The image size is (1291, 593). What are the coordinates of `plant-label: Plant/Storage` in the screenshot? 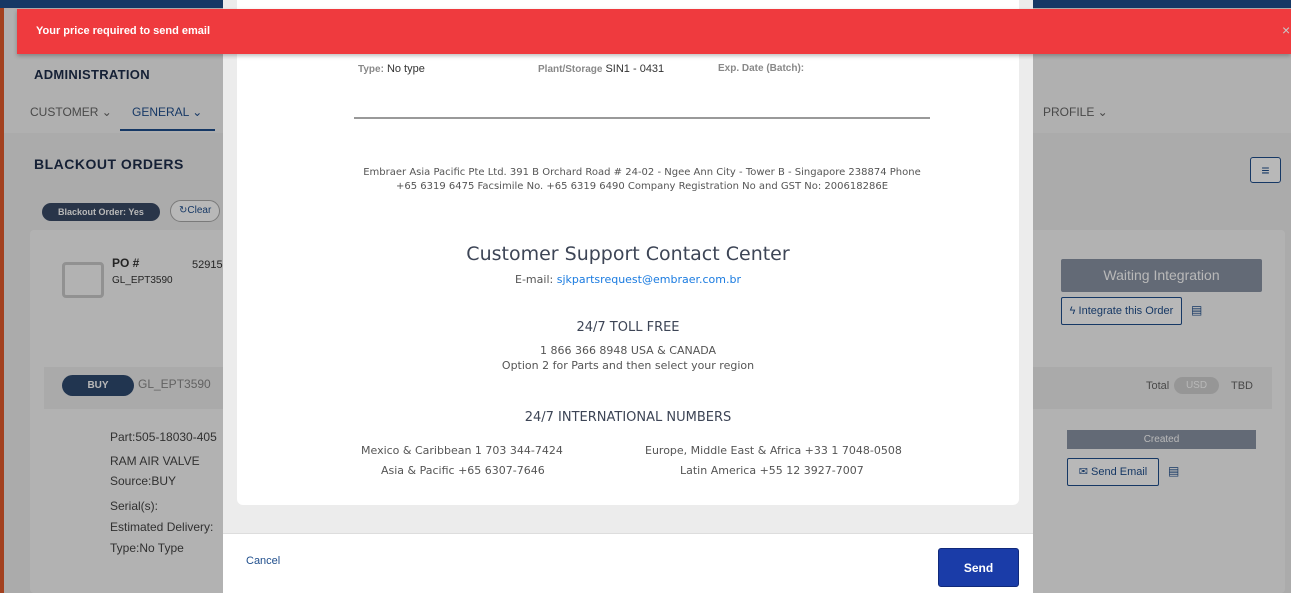 It's located at (570, 69).